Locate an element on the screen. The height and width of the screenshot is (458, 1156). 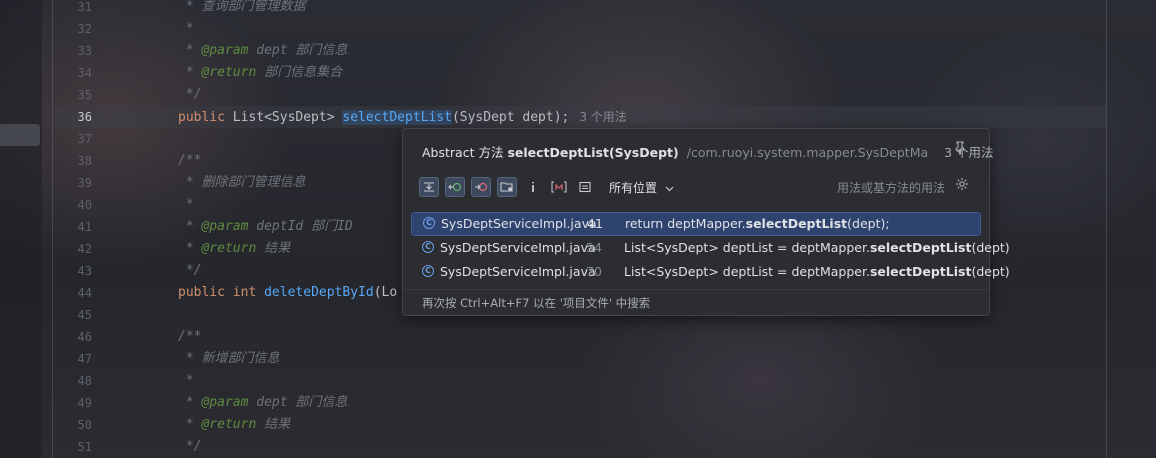
chevron-down-icon is located at coordinates (669, 188).